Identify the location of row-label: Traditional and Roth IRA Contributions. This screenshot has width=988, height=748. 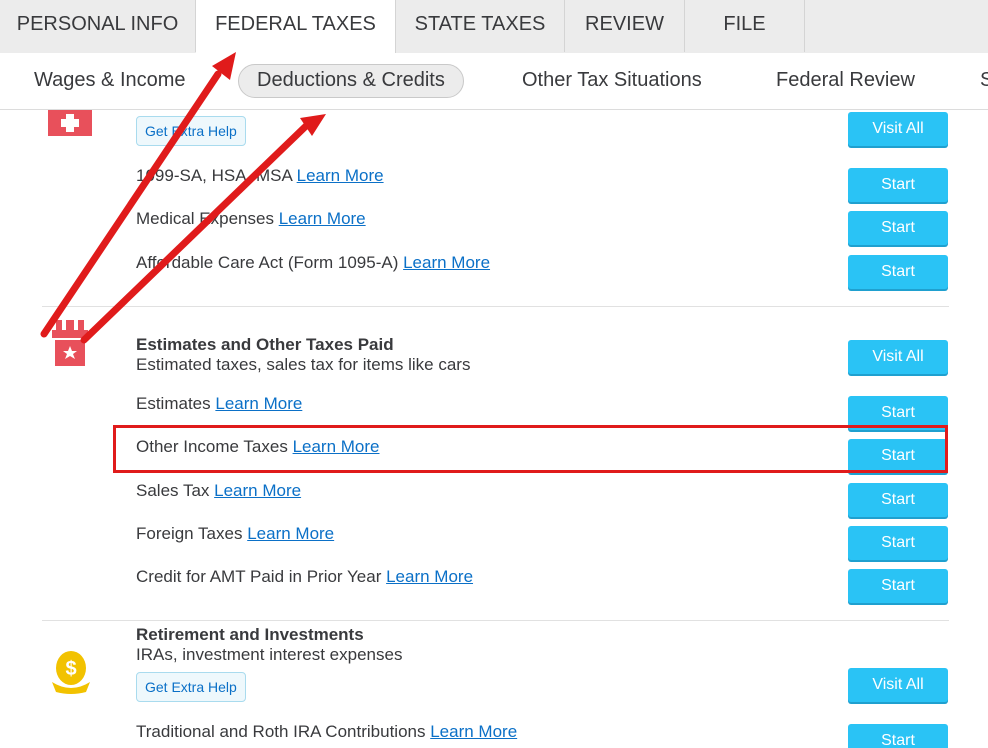
(281, 731).